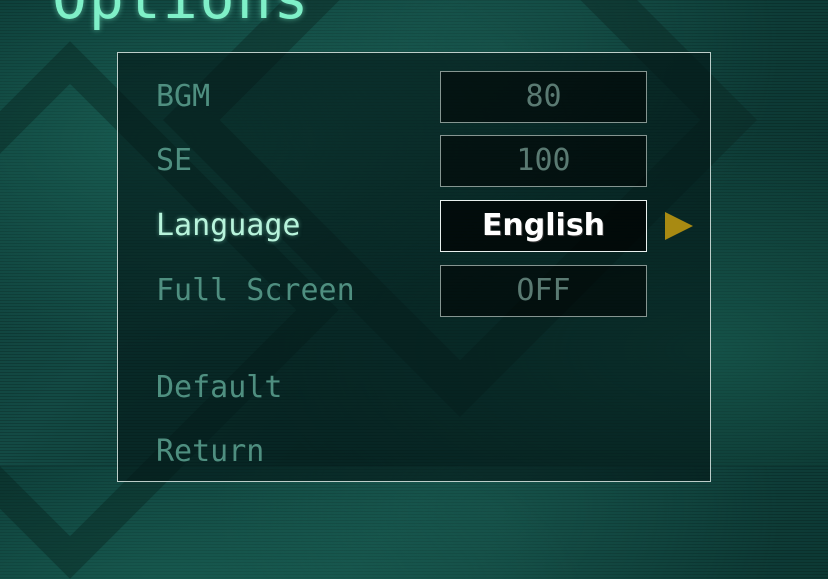 The image size is (828, 579). What do you see at coordinates (255, 290) in the screenshot?
I see `setting-label-full-screen: Full Screen` at bounding box center [255, 290].